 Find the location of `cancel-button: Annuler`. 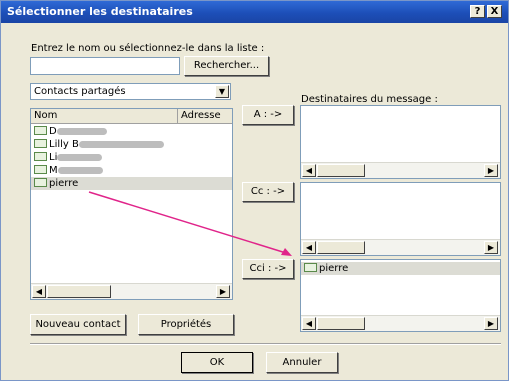

cancel-button: Annuler is located at coordinates (302, 362).